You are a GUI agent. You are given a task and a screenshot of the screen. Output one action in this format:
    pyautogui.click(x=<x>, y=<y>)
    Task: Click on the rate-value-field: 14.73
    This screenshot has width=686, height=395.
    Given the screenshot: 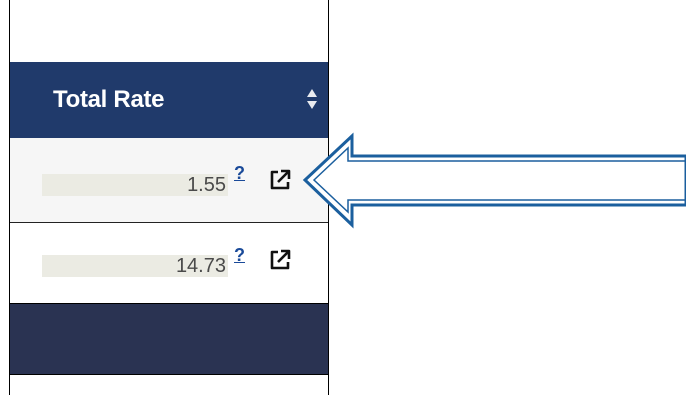 What is the action you would take?
    pyautogui.click(x=135, y=266)
    